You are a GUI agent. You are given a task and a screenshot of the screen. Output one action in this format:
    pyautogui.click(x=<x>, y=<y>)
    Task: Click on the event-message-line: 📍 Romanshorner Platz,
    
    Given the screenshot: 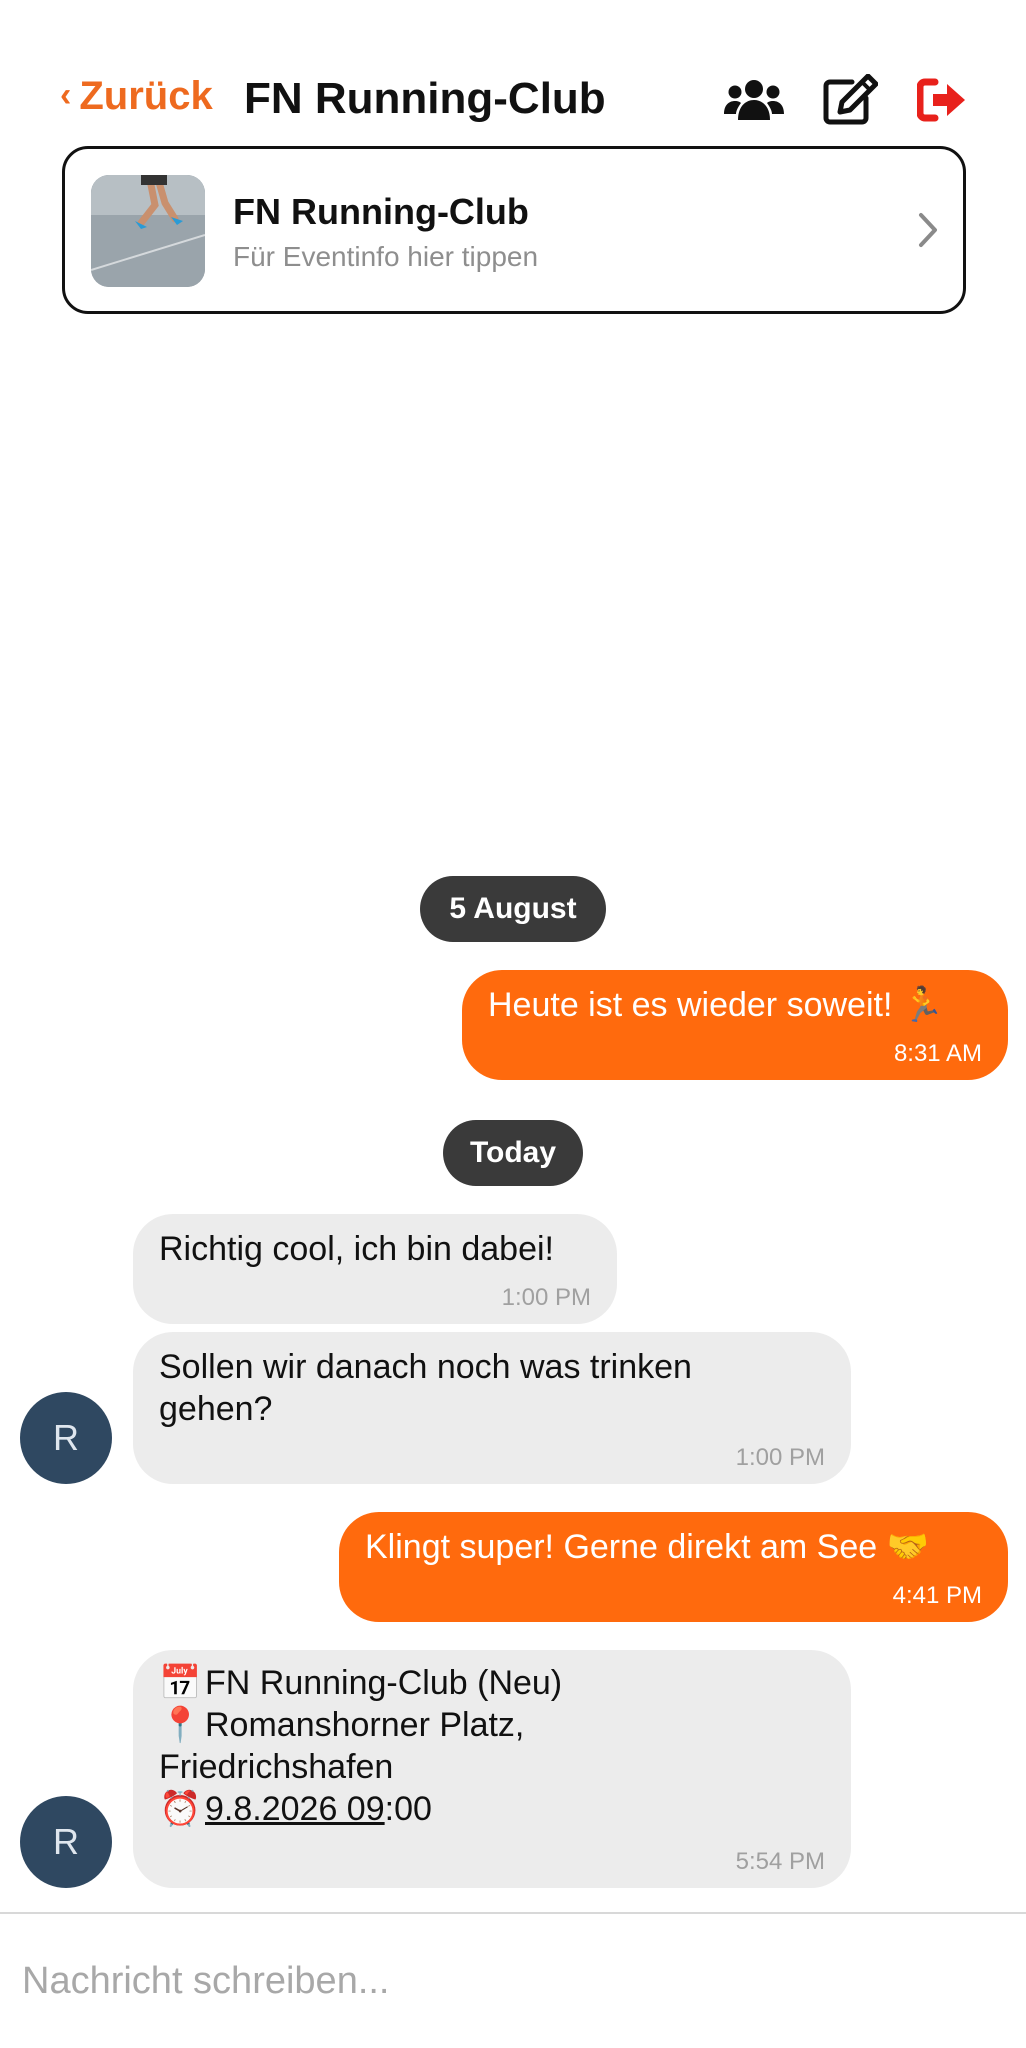 What is the action you would take?
    pyautogui.click(x=341, y=1725)
    